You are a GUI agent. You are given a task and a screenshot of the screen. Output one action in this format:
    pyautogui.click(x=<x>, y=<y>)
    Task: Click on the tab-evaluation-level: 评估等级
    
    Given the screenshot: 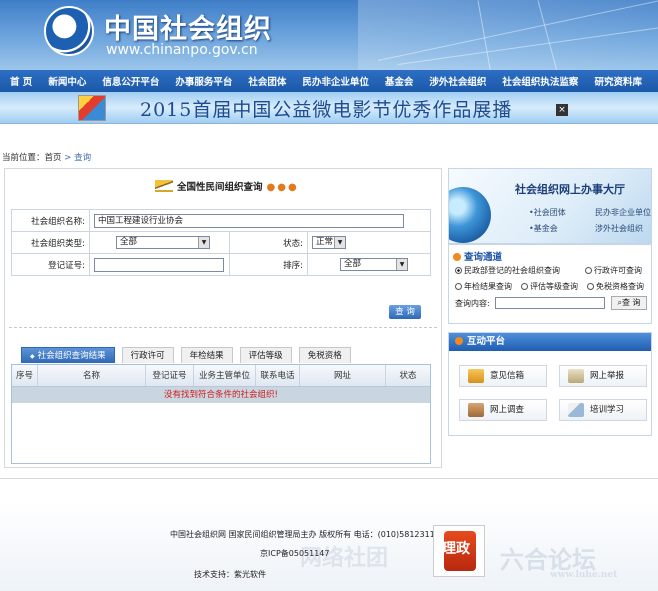 What is the action you would take?
    pyautogui.click(x=265, y=355)
    